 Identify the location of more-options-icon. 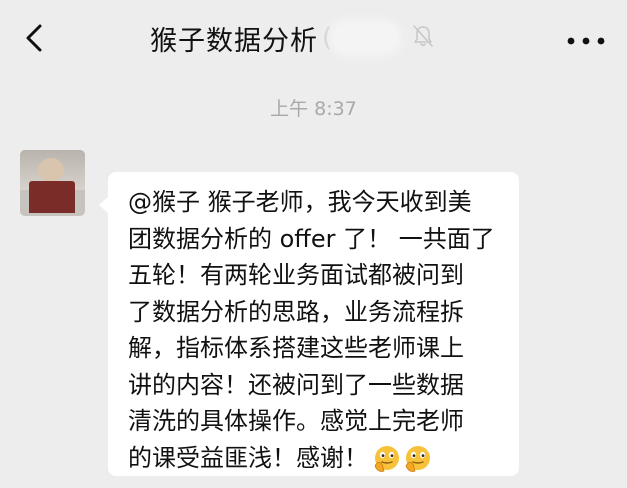
(586, 38).